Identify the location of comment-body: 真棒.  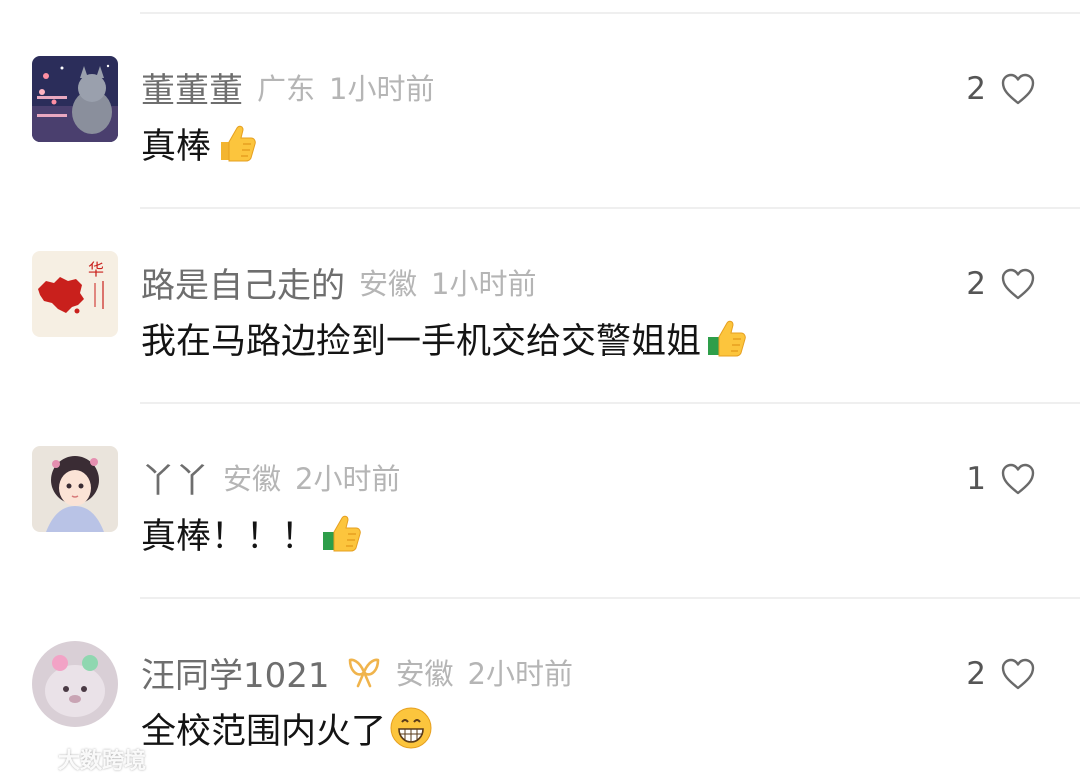
(176, 146).